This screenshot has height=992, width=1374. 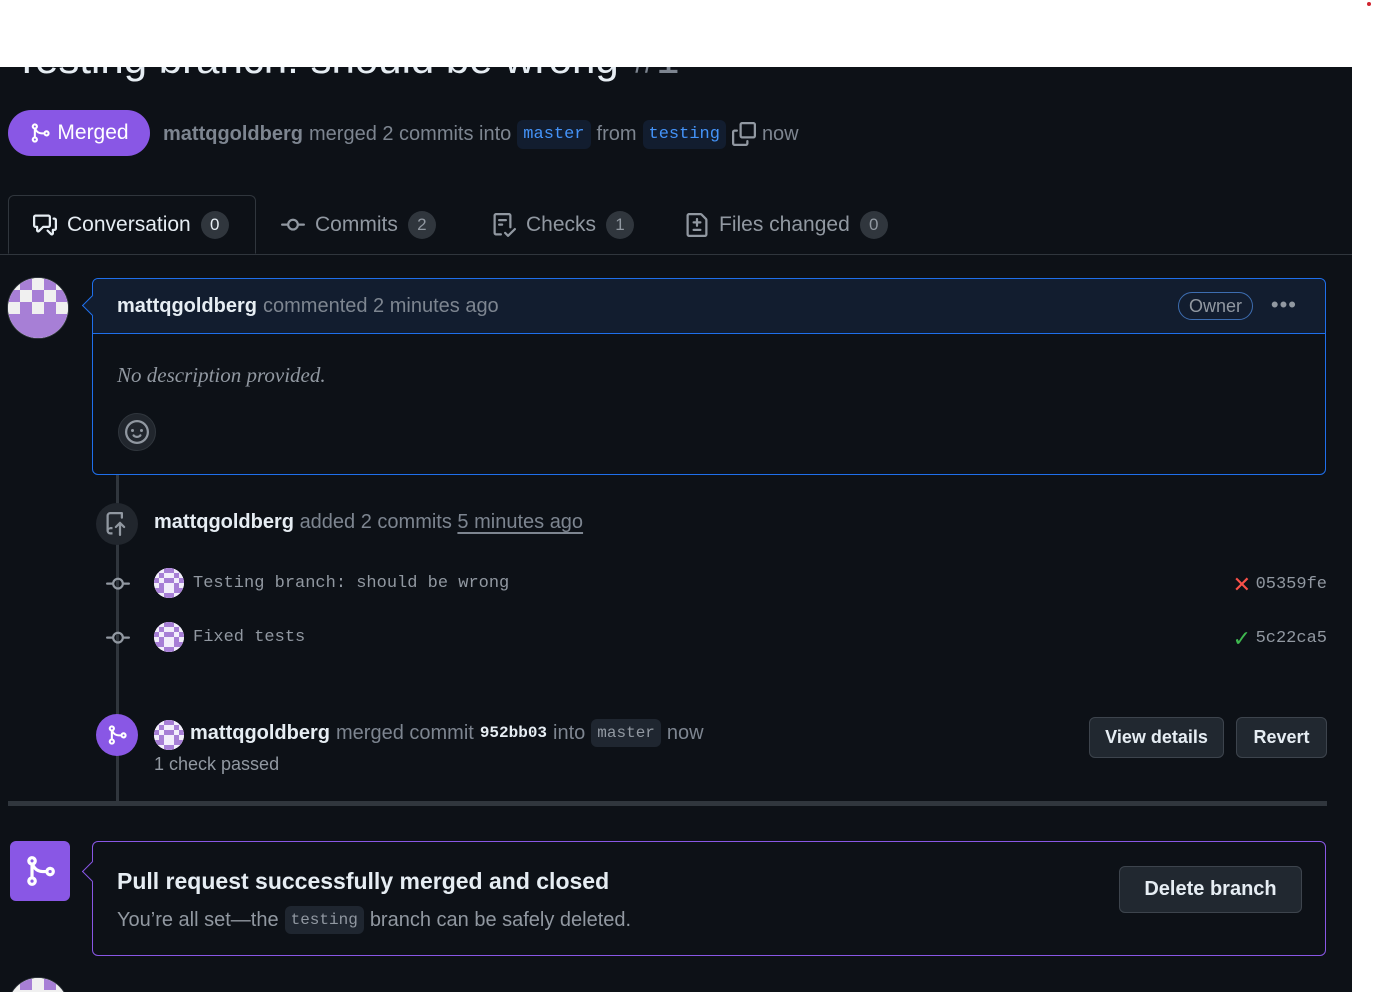 I want to click on tab-conversation-count: 0, so click(x=214, y=224).